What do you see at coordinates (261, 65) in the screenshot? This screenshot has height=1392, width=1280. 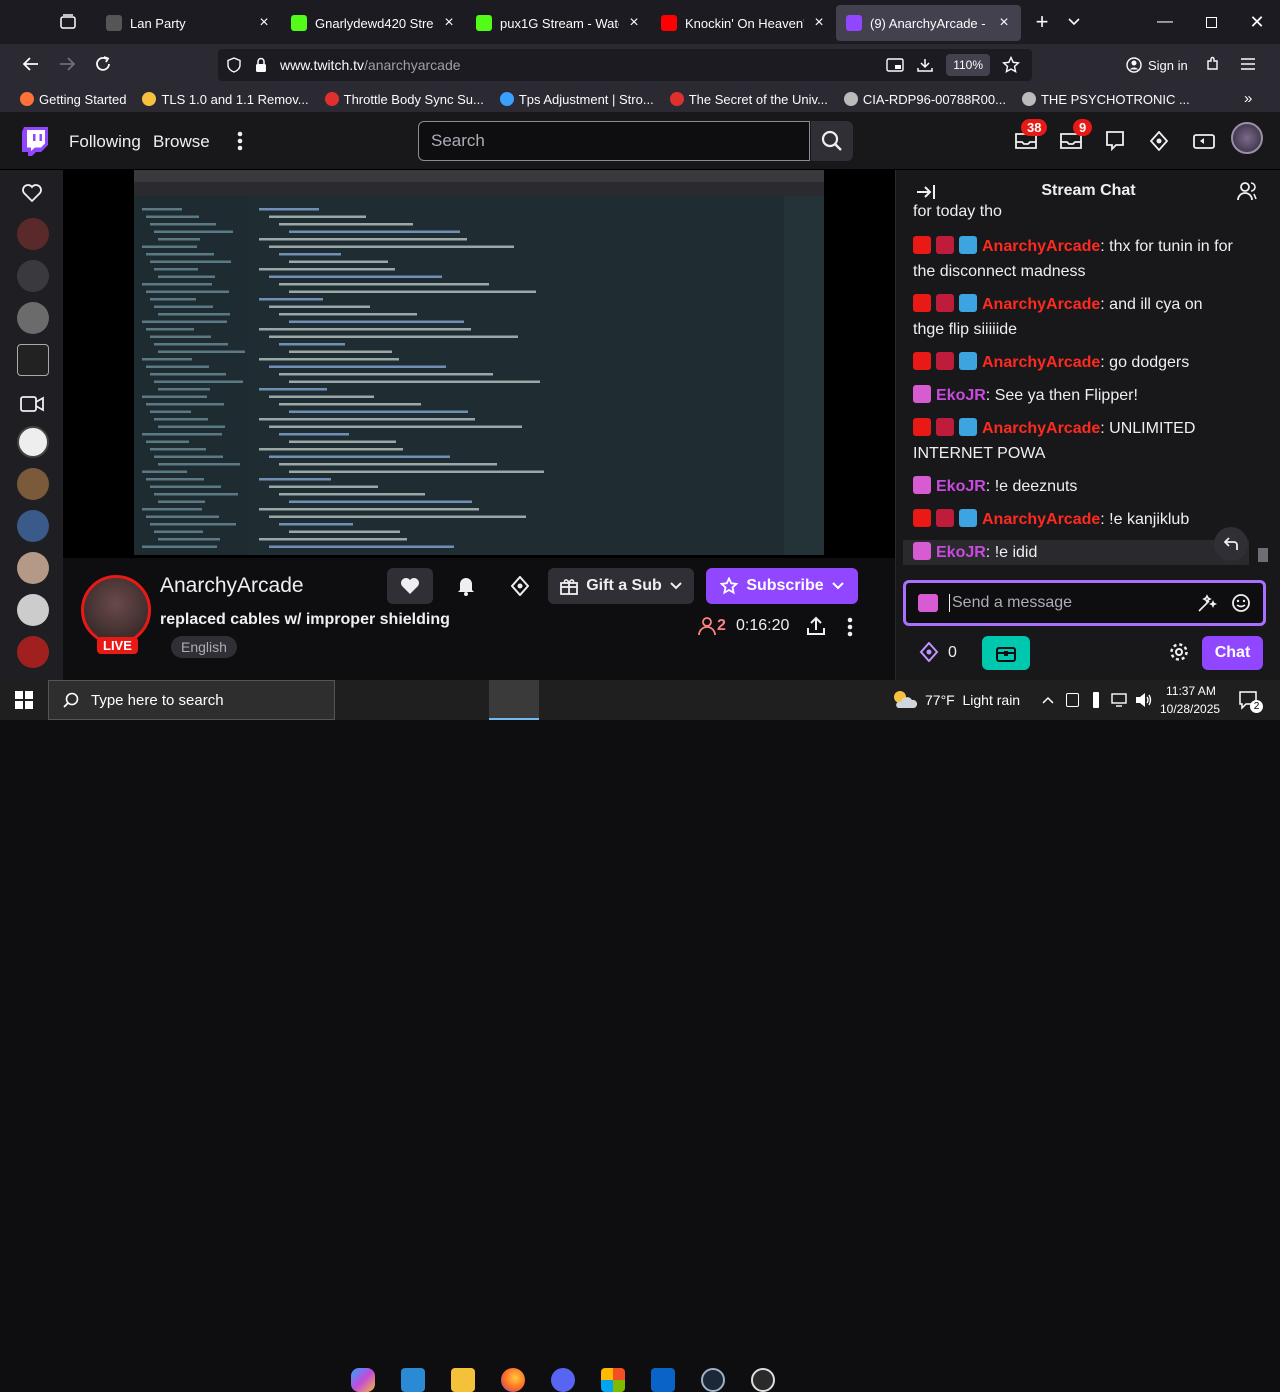 I see `lock-icon` at bounding box center [261, 65].